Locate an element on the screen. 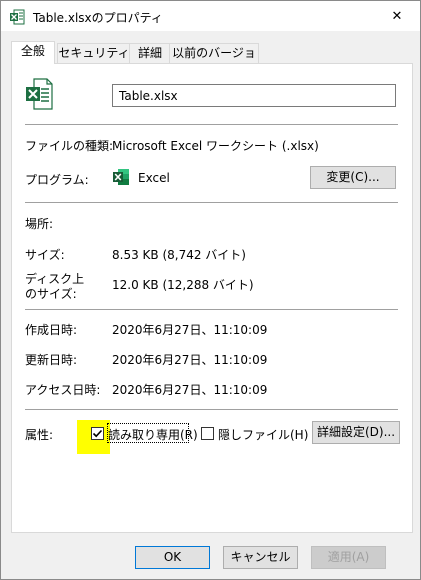  accessed-value: 2020年6月27日、11:10:09 is located at coordinates (190, 390).